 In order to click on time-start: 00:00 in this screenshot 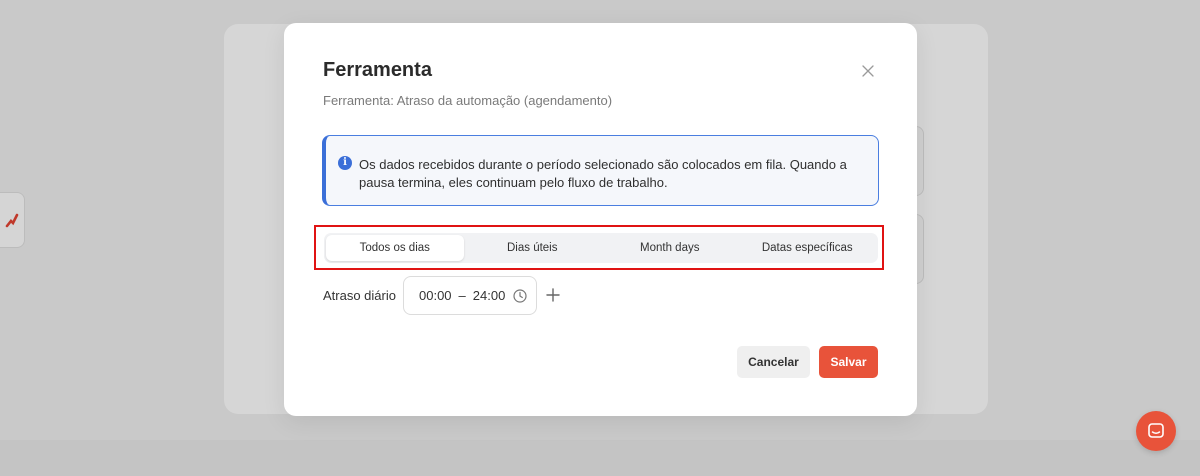, I will do `click(435, 295)`.